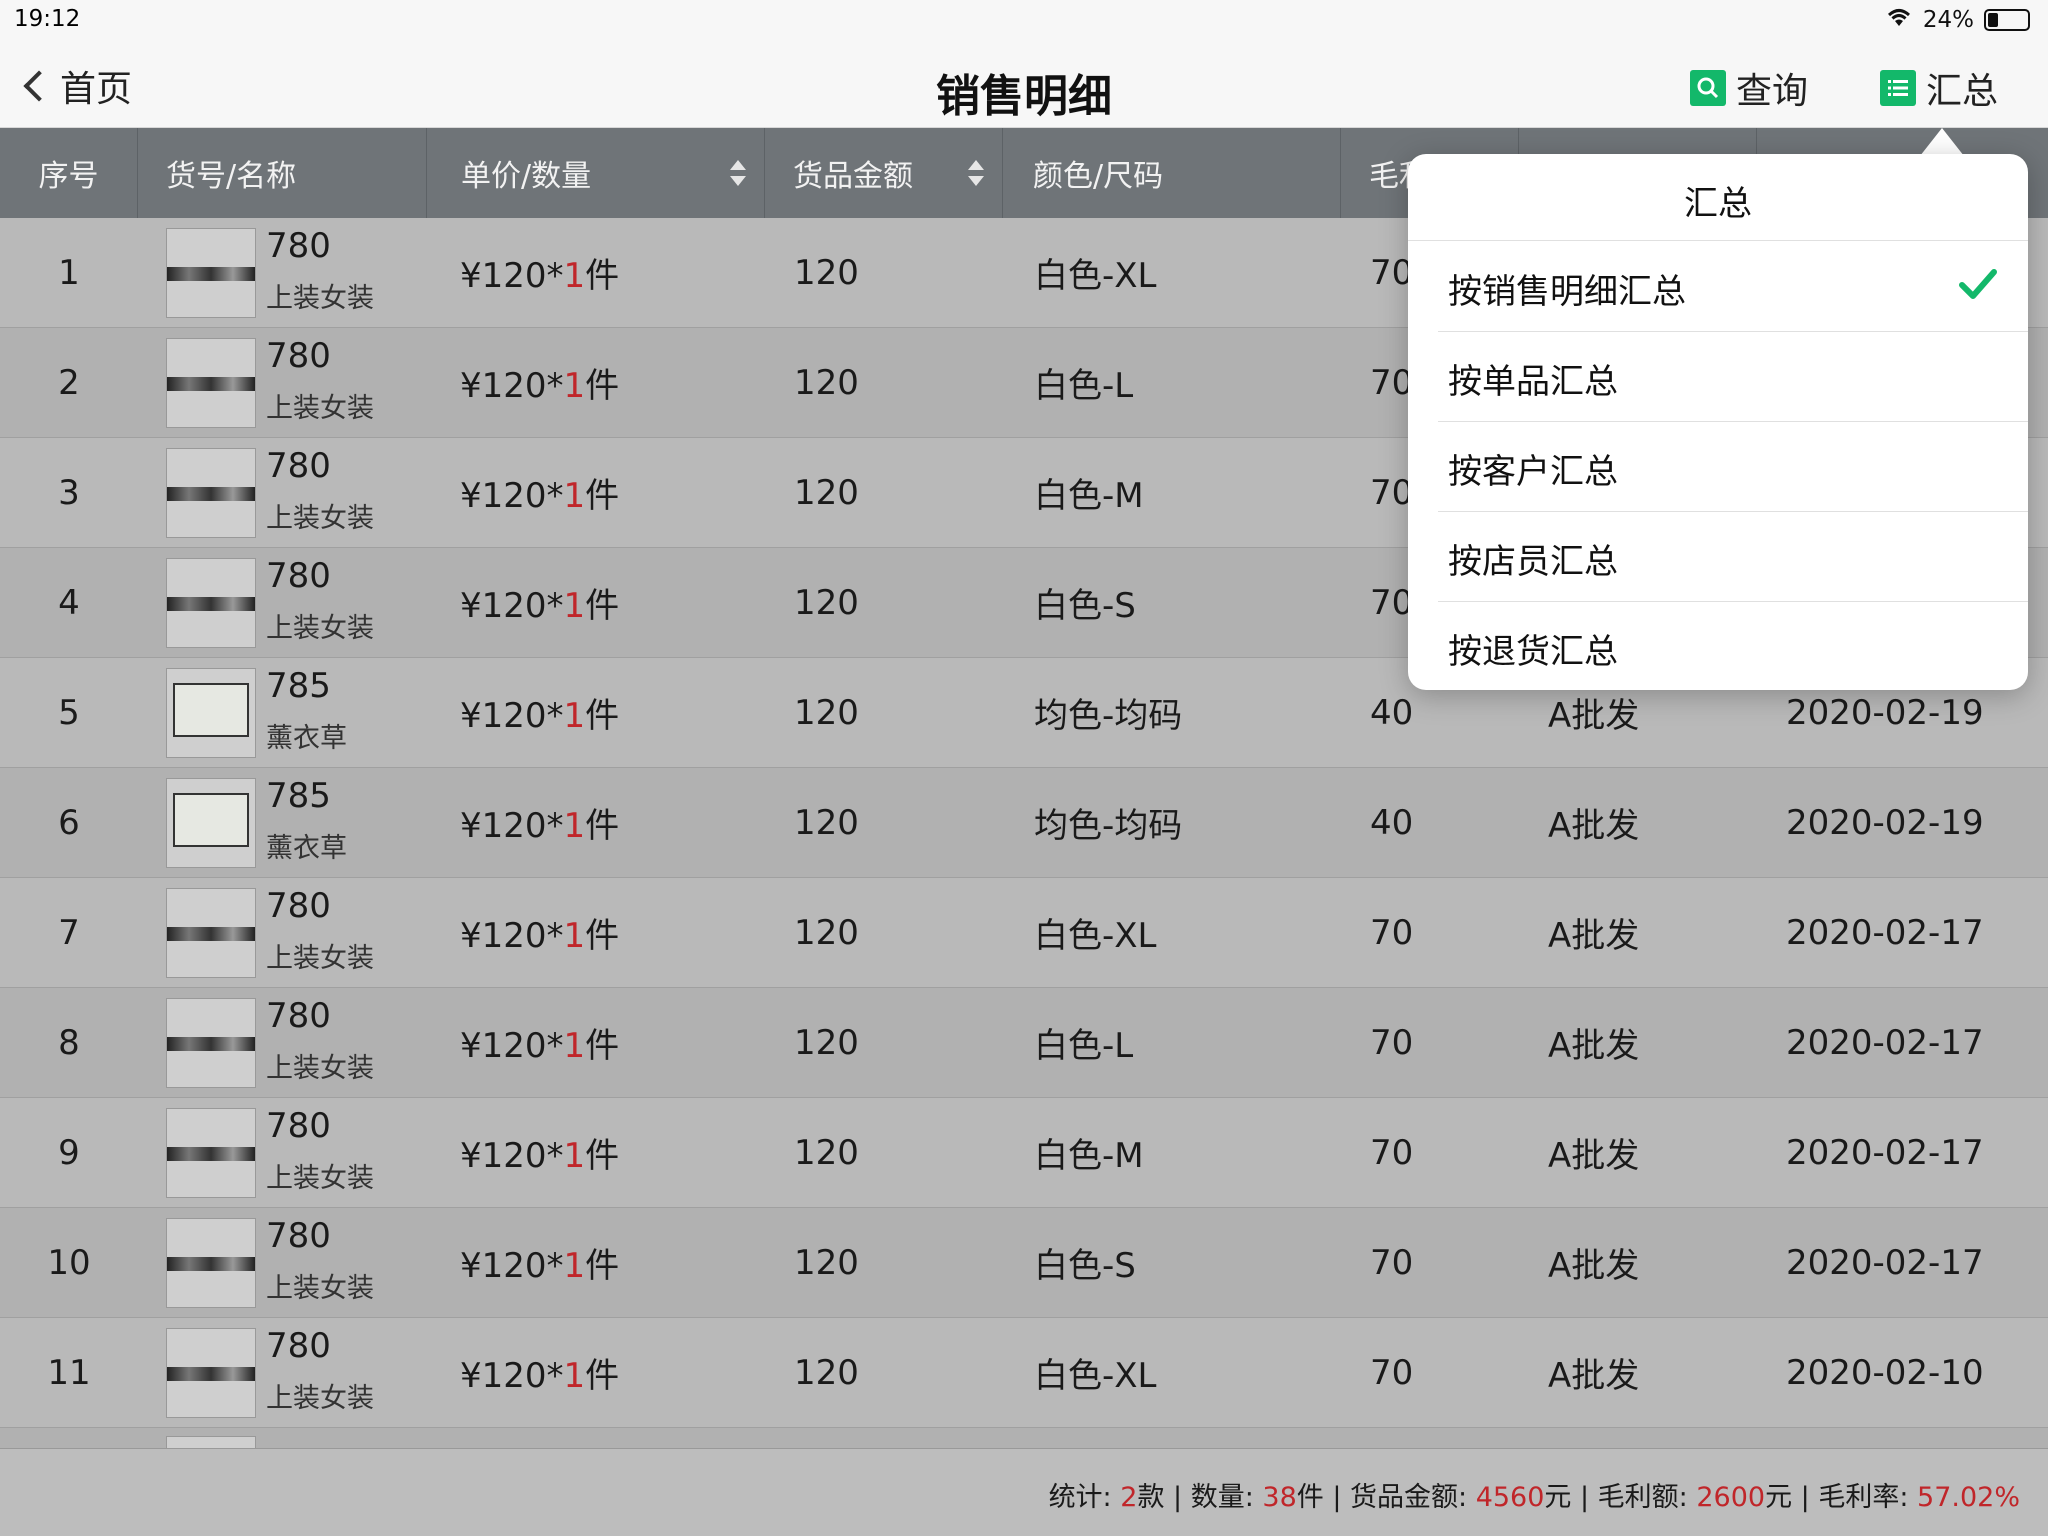 Image resolution: width=2048 pixels, height=1536 pixels. I want to click on popover-item-returns: 按退货汇总, so click(1718, 647).